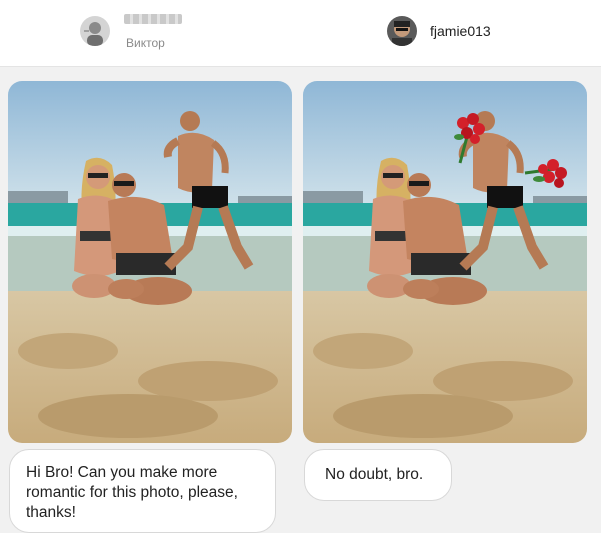  What do you see at coordinates (153, 19) in the screenshot?
I see `left-username-redacted` at bounding box center [153, 19].